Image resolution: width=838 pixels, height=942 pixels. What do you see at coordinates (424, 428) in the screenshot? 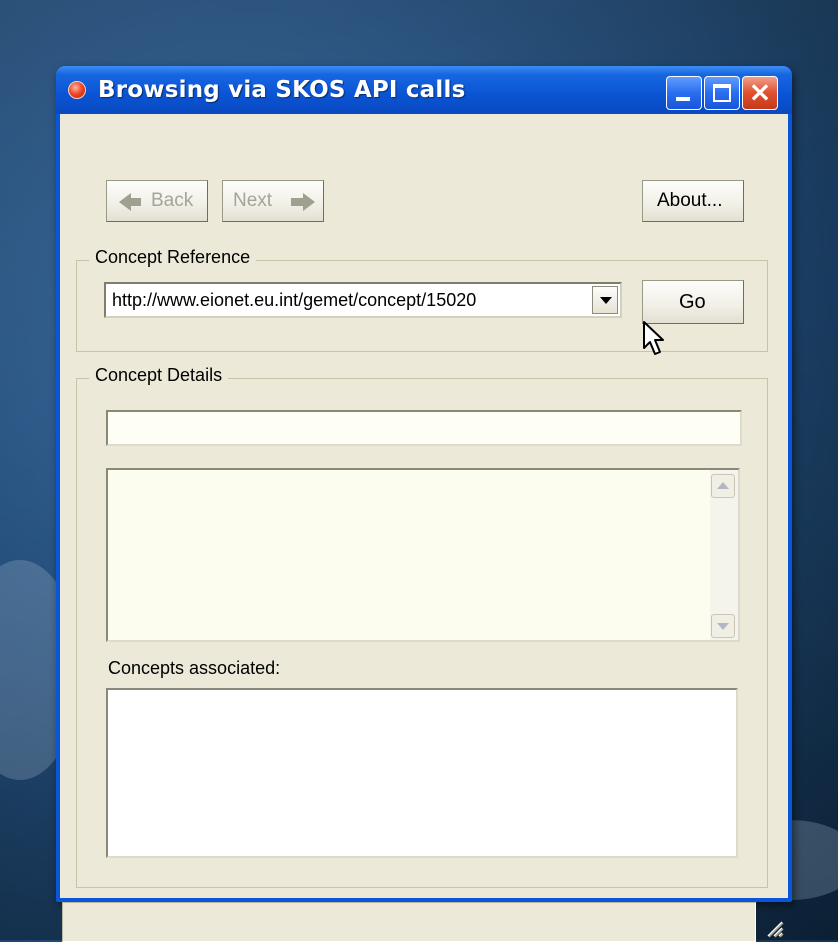
I see `concept-title-field` at bounding box center [424, 428].